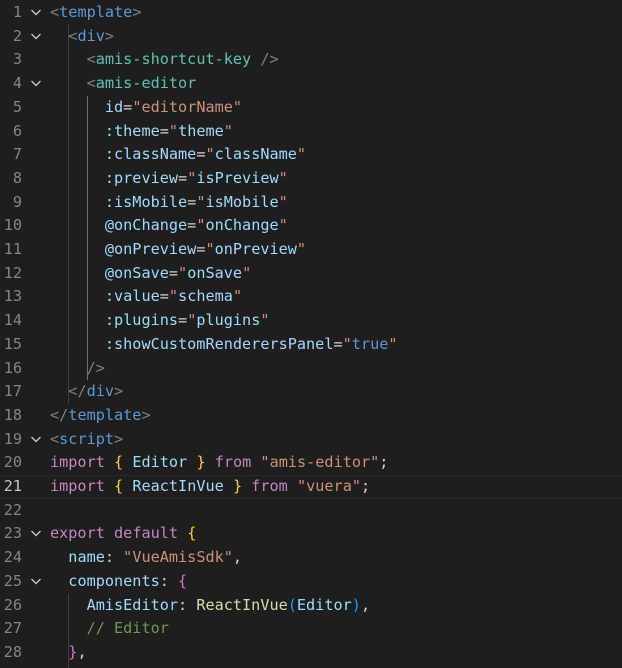 The height and width of the screenshot is (668, 622). Describe the element at coordinates (87, 438) in the screenshot. I see `code-token: script` at that location.